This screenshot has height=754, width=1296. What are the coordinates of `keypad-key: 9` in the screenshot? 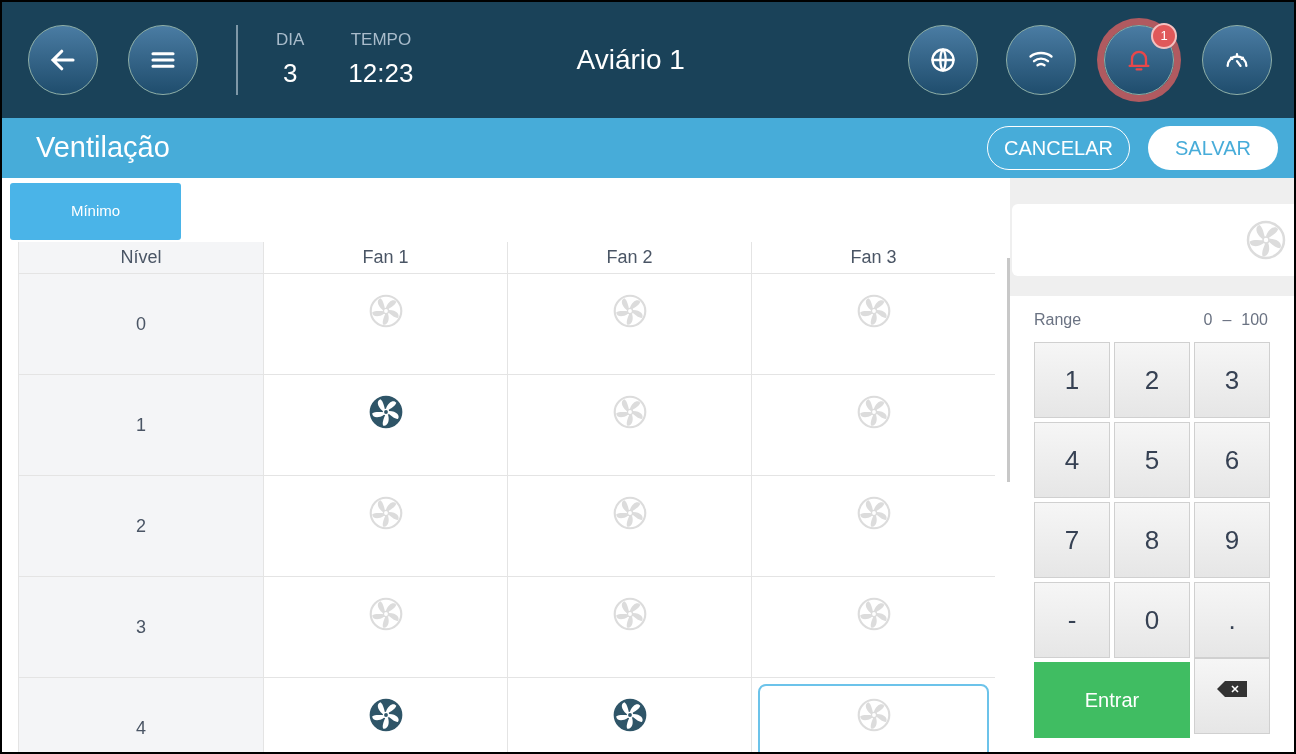 It's located at (1232, 540).